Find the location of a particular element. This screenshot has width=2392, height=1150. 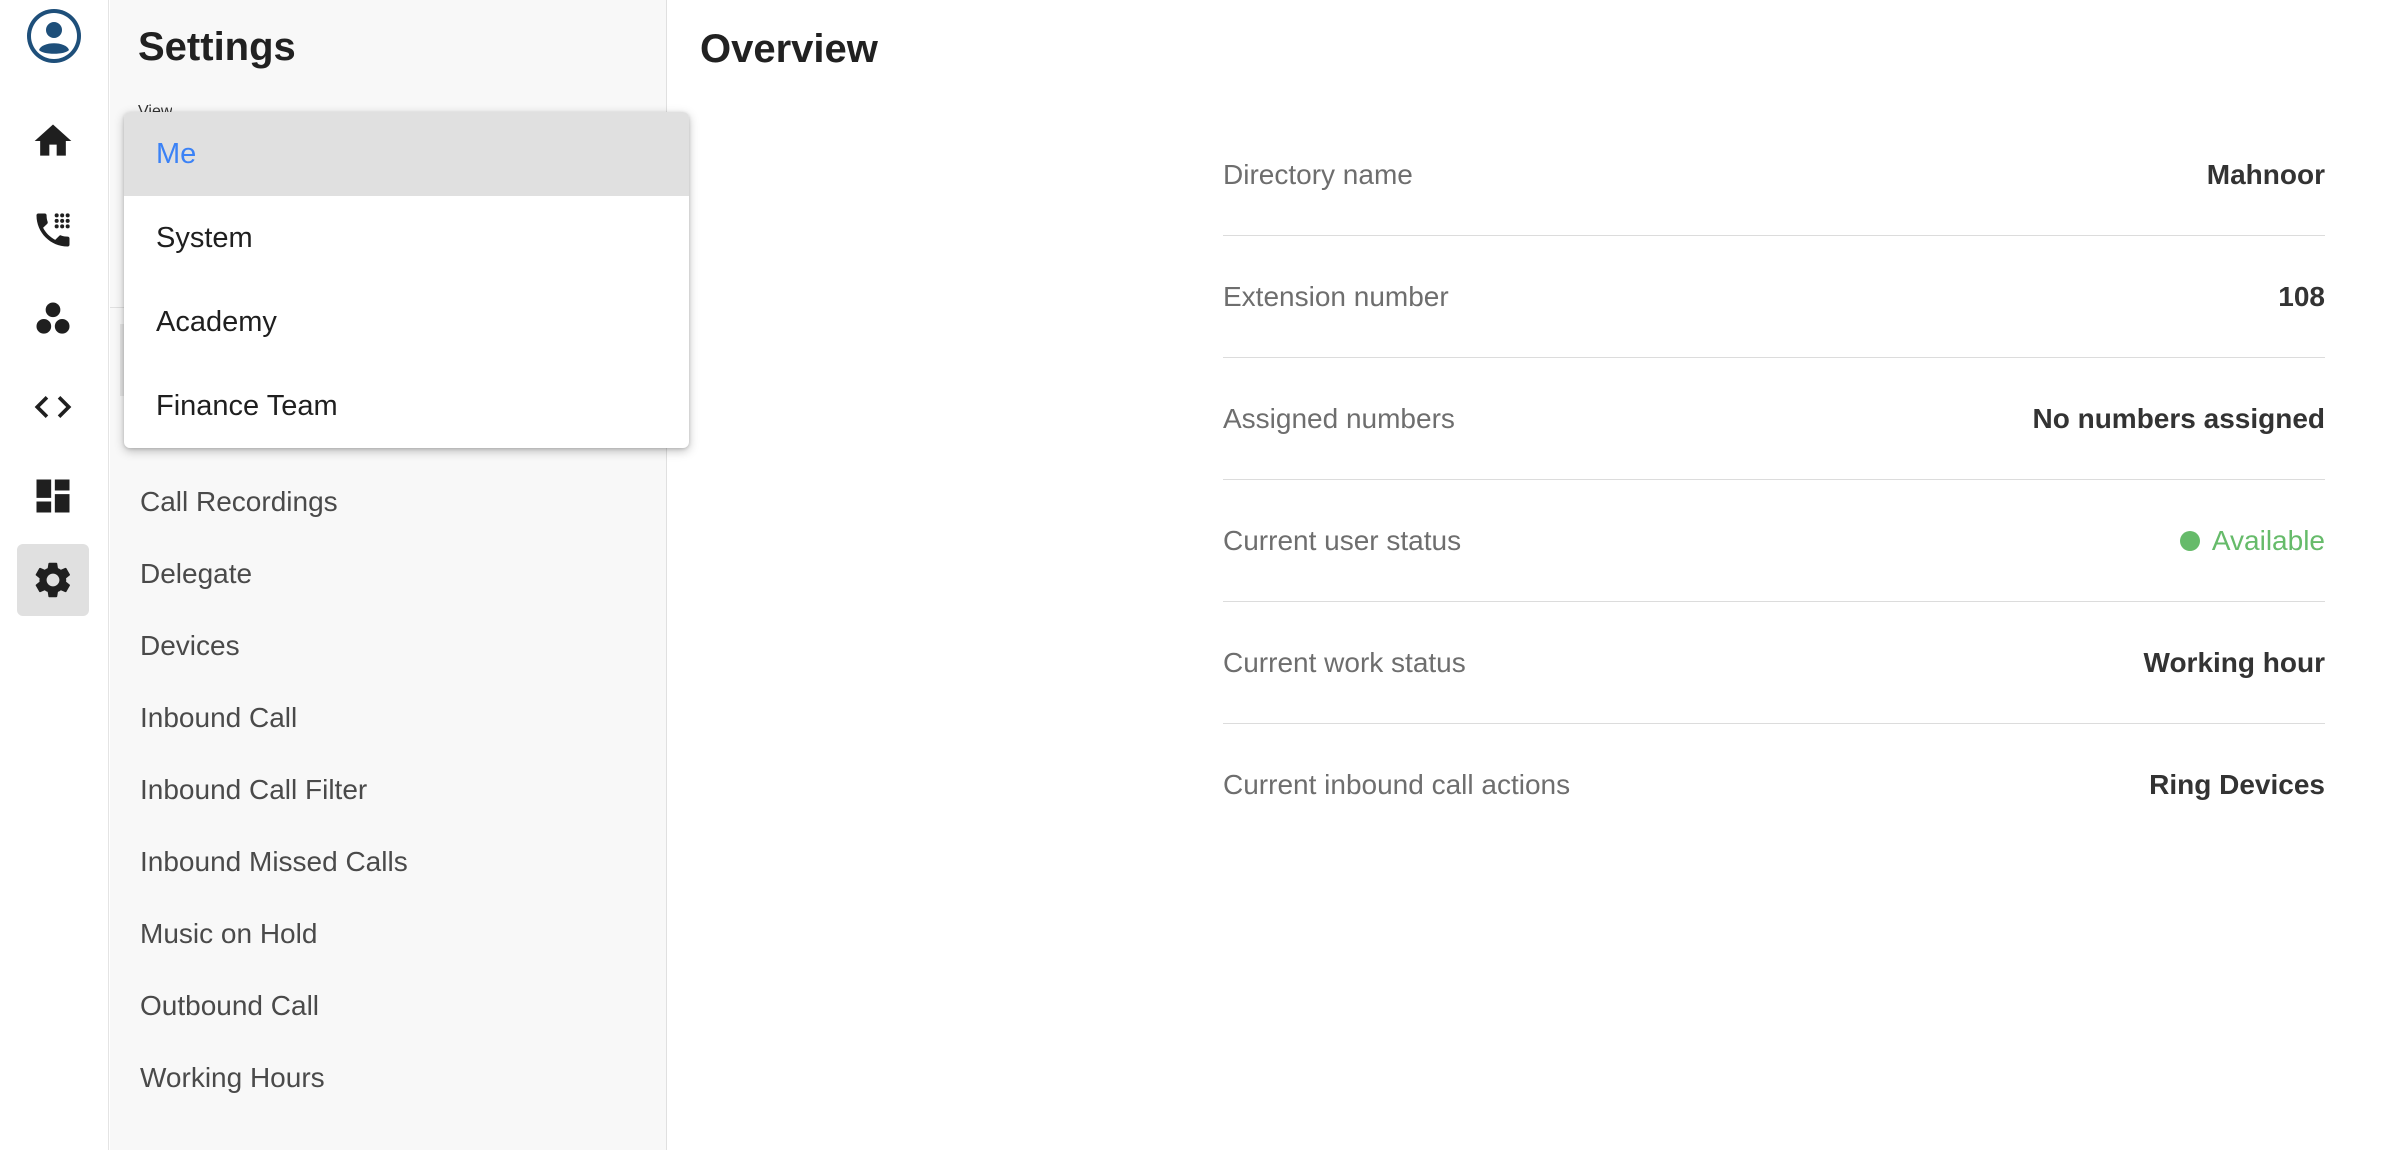

overview-value: Working hour is located at coordinates (2234, 662).